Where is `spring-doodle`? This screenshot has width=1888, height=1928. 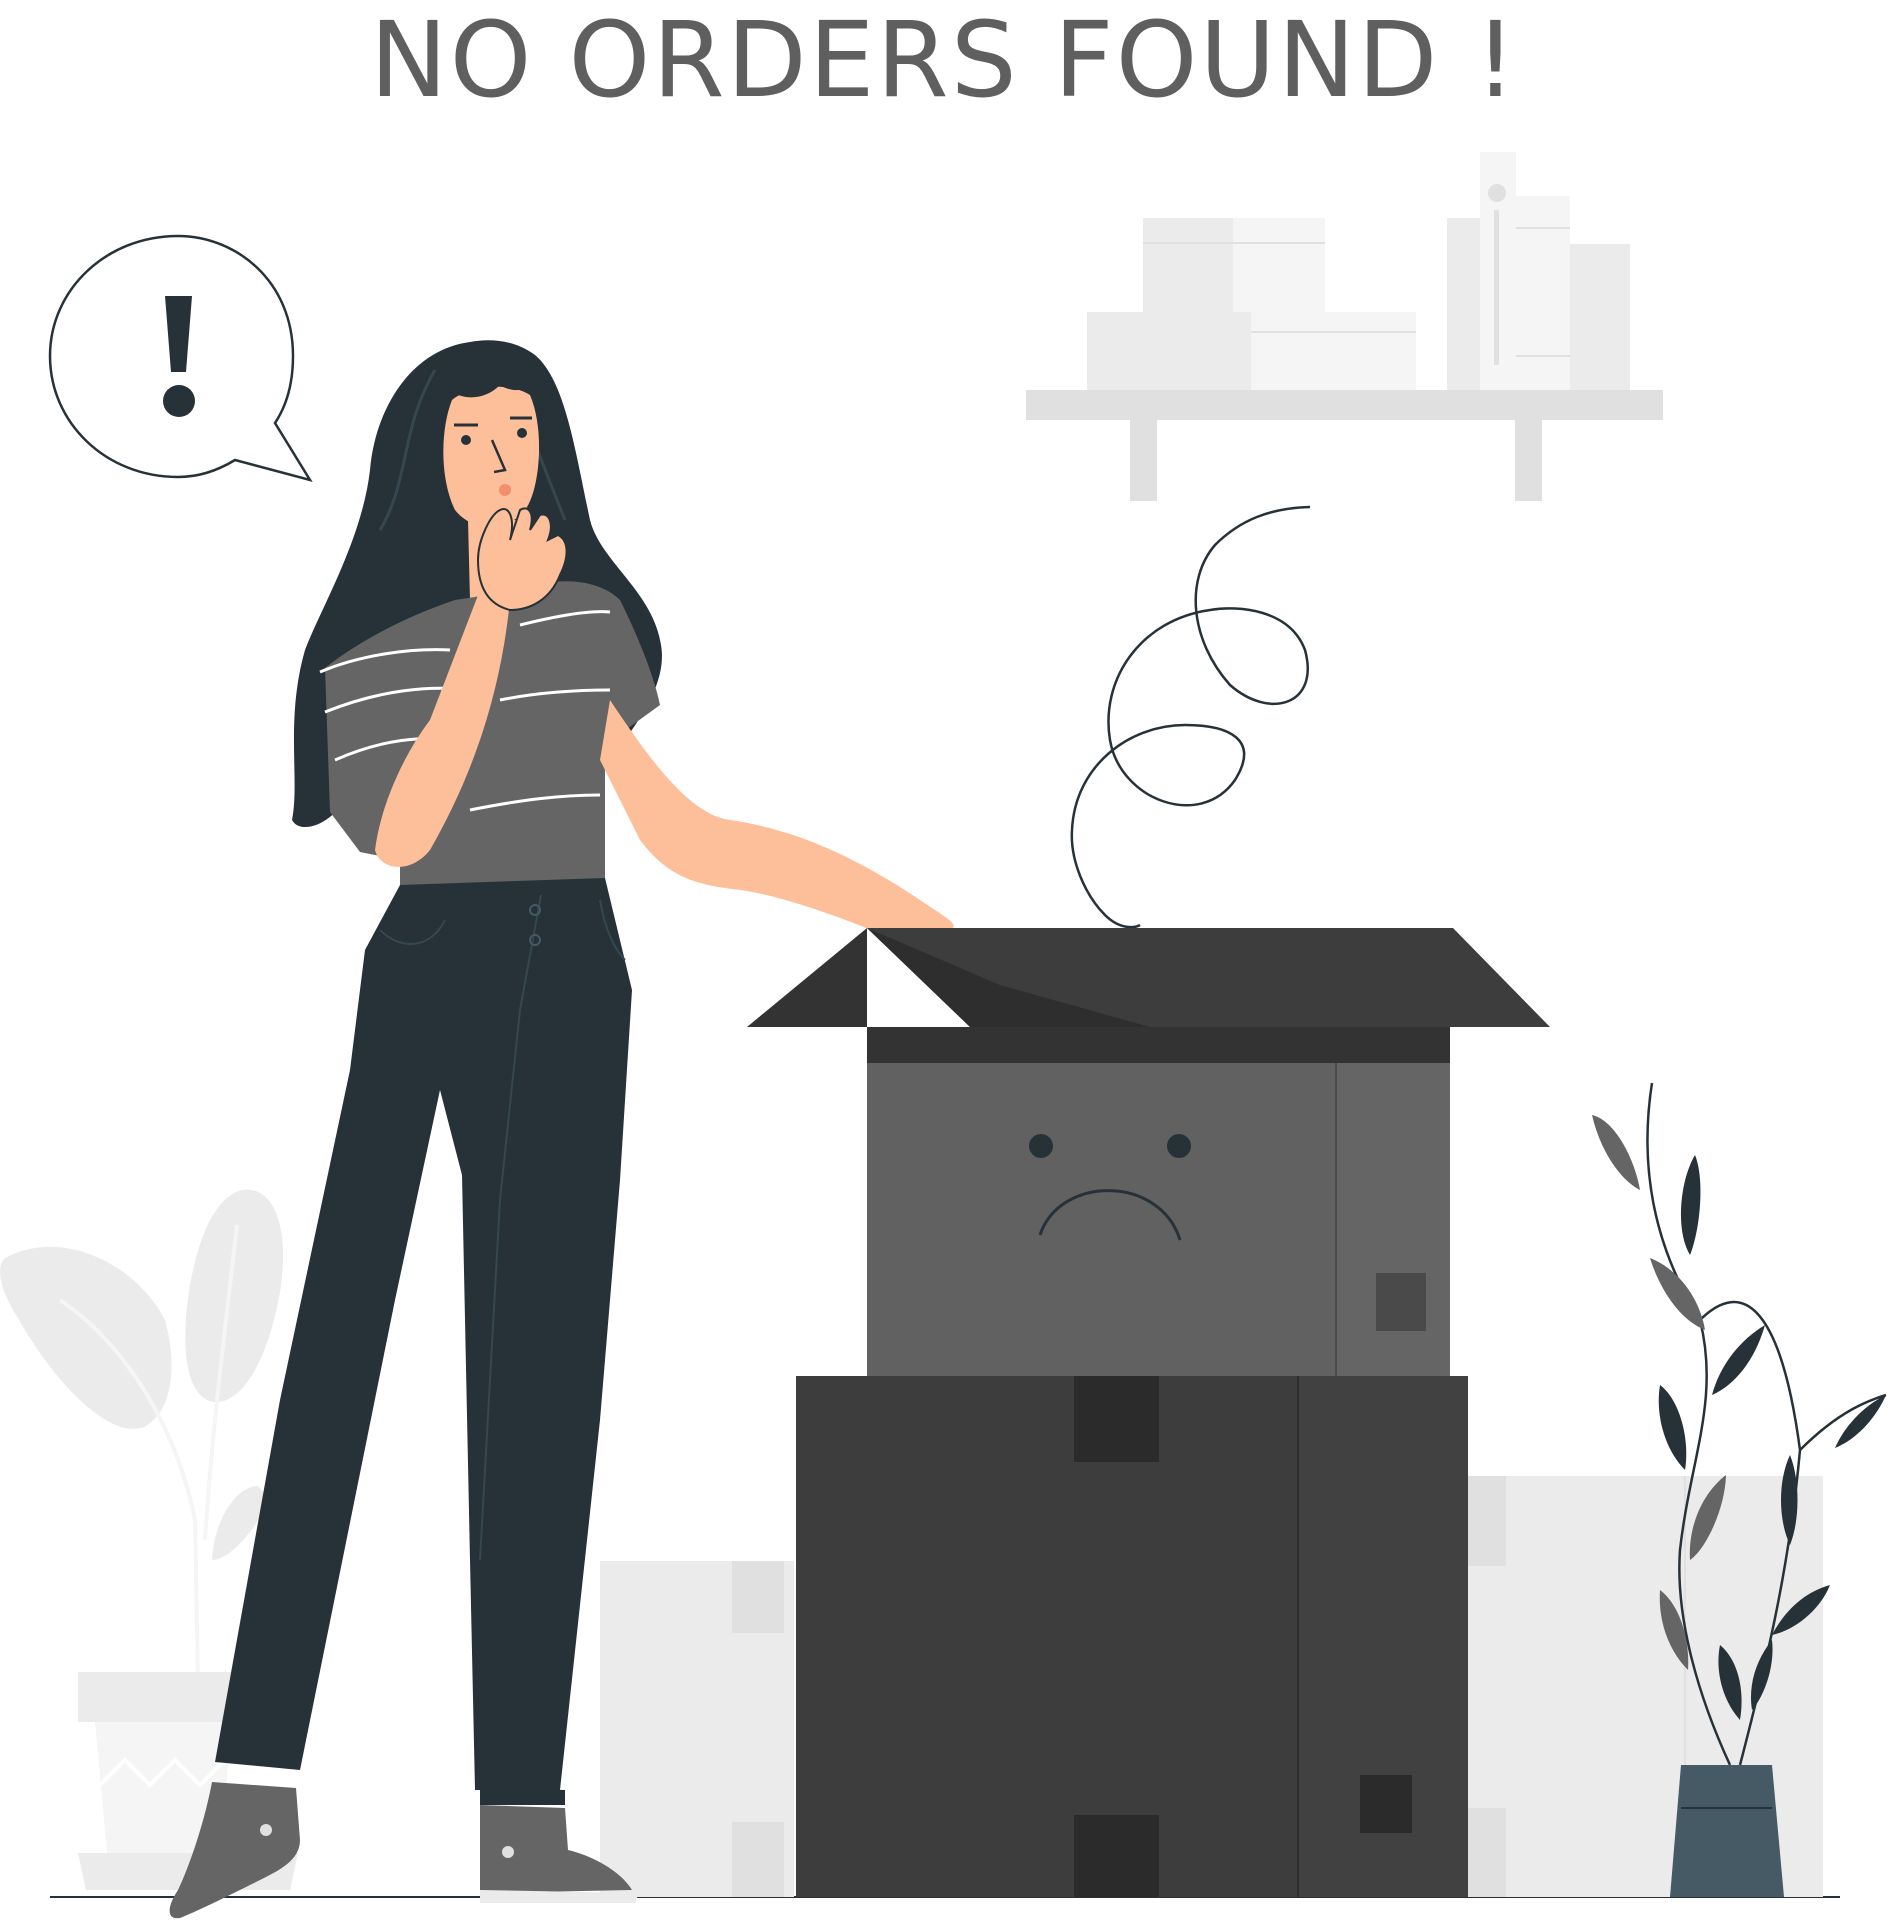 spring-doodle is located at coordinates (1190, 717).